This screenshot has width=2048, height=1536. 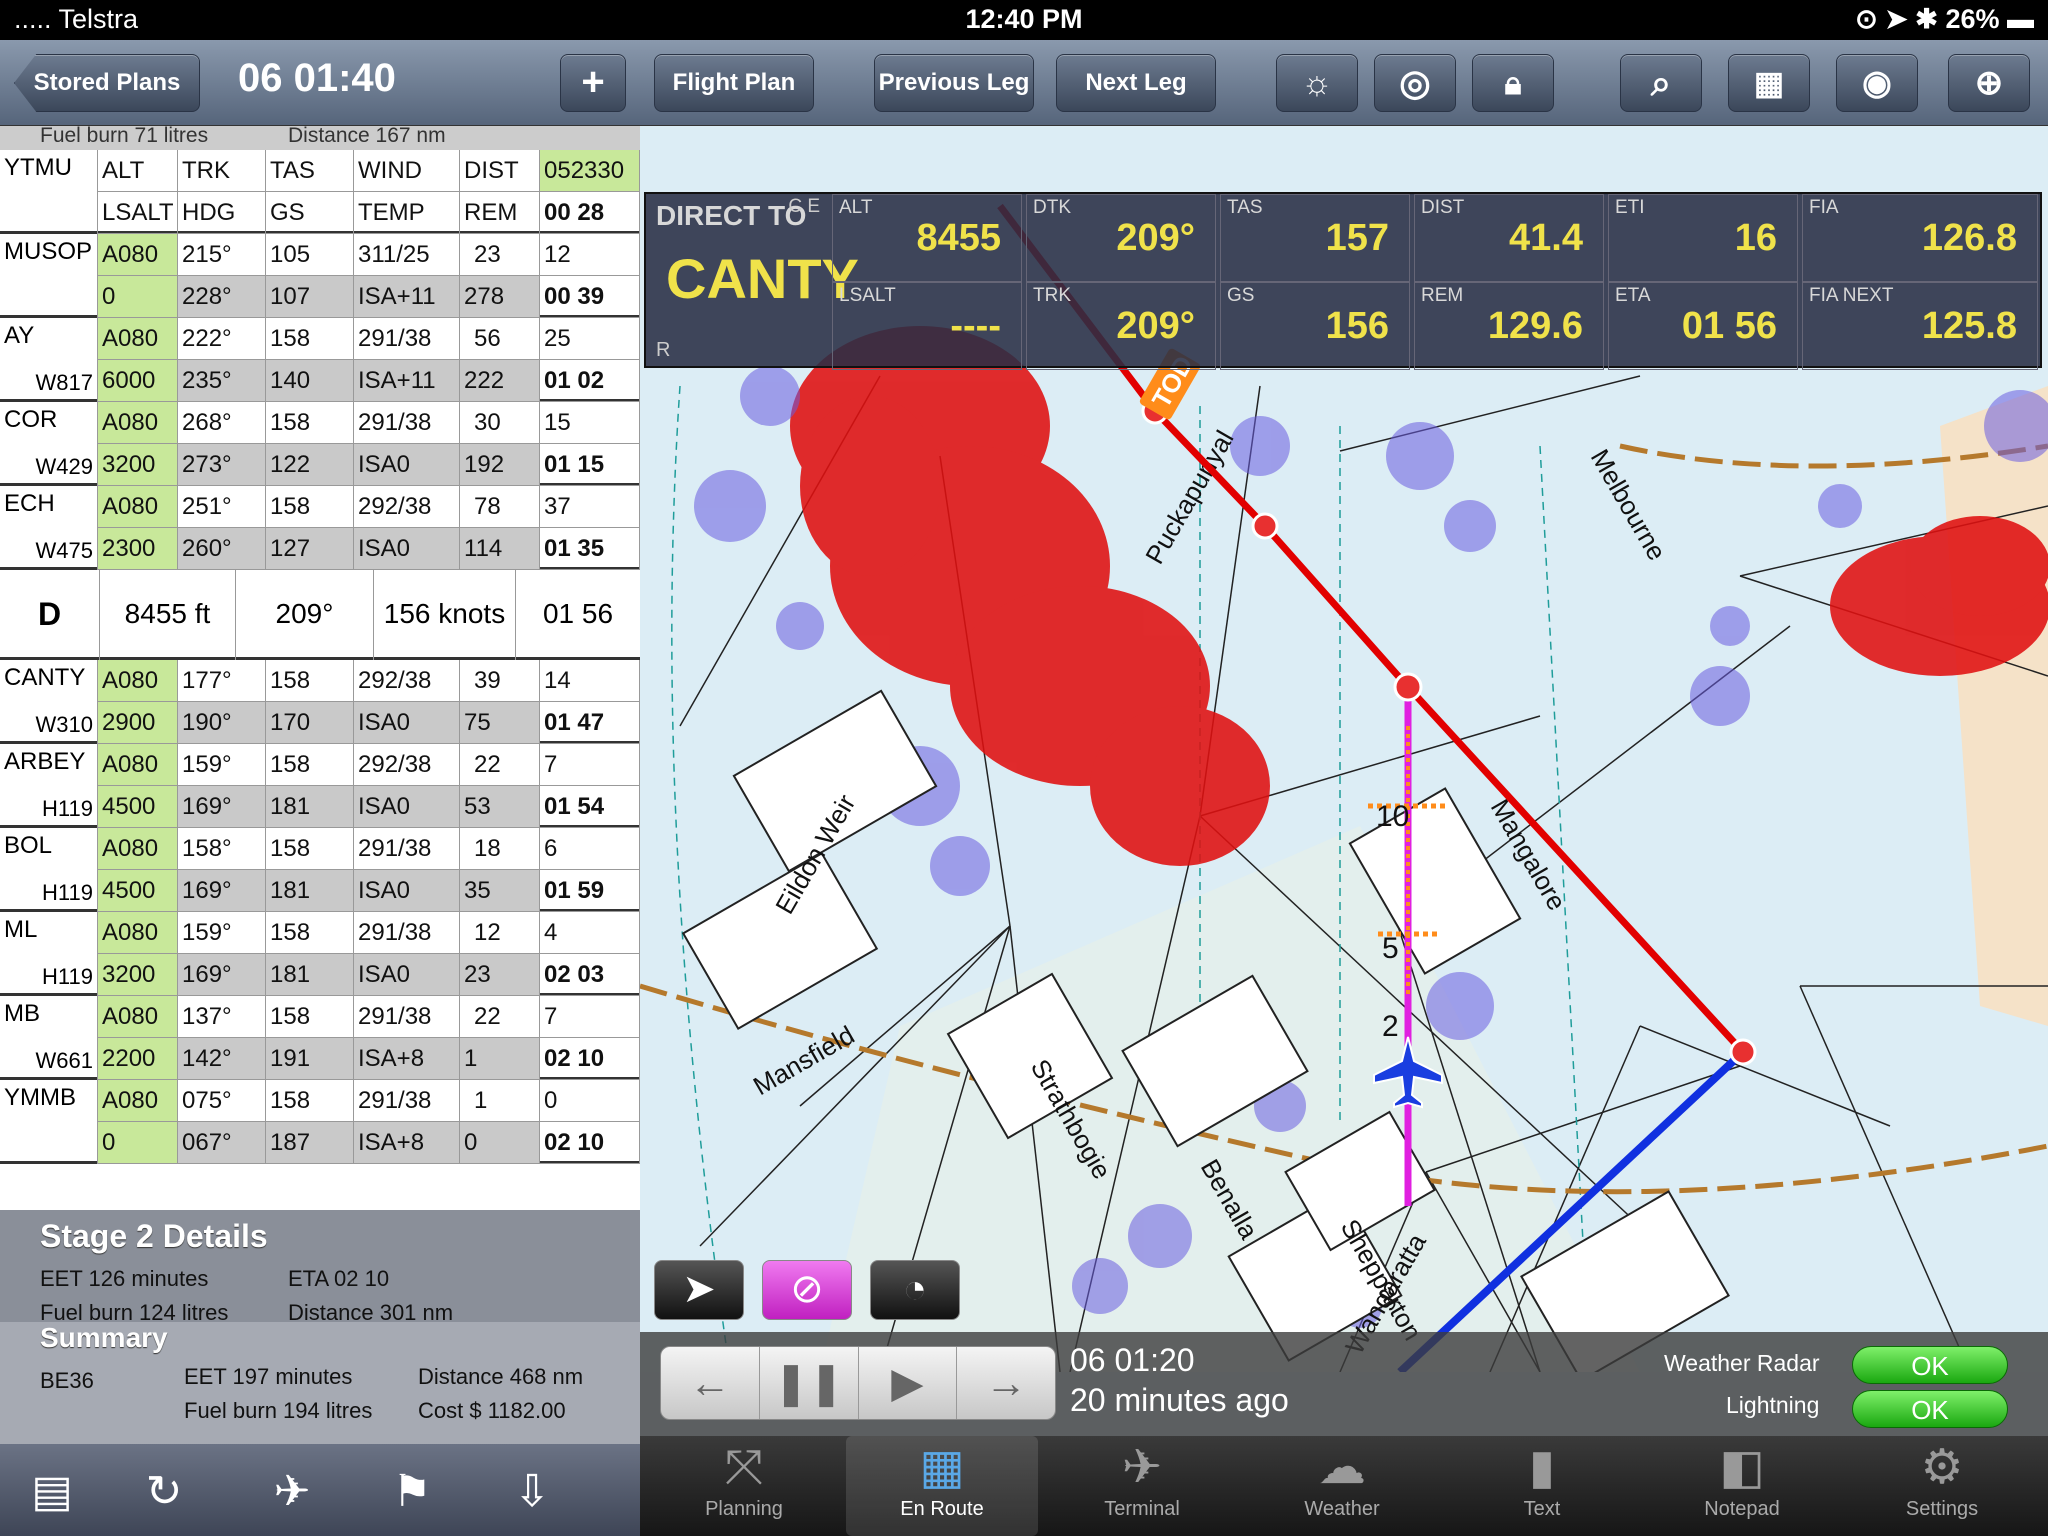 I want to click on instrument-cell: TAS 157, so click(x=1315, y=238).